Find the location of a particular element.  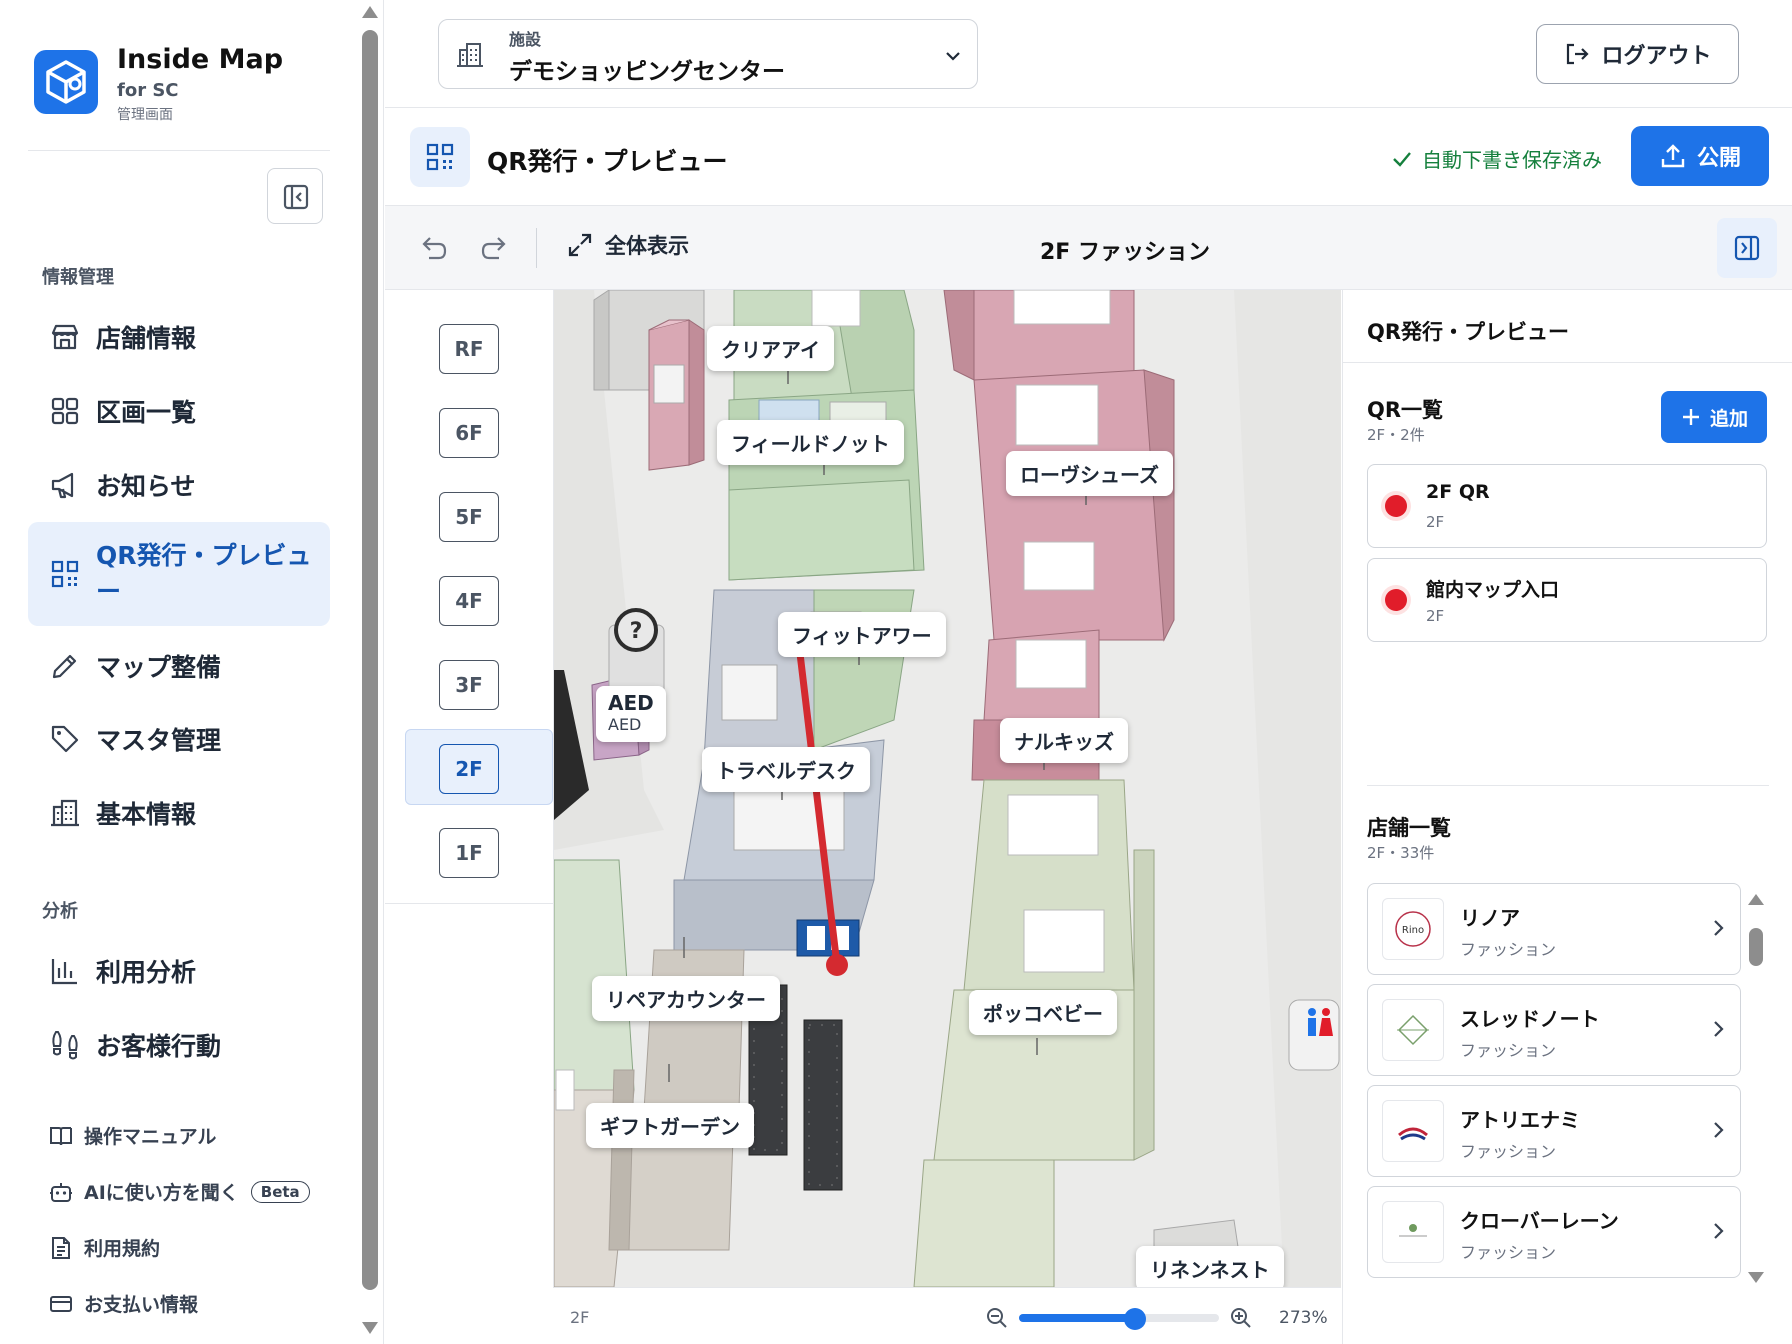

logout-button: ログアウト is located at coordinates (1637, 54).